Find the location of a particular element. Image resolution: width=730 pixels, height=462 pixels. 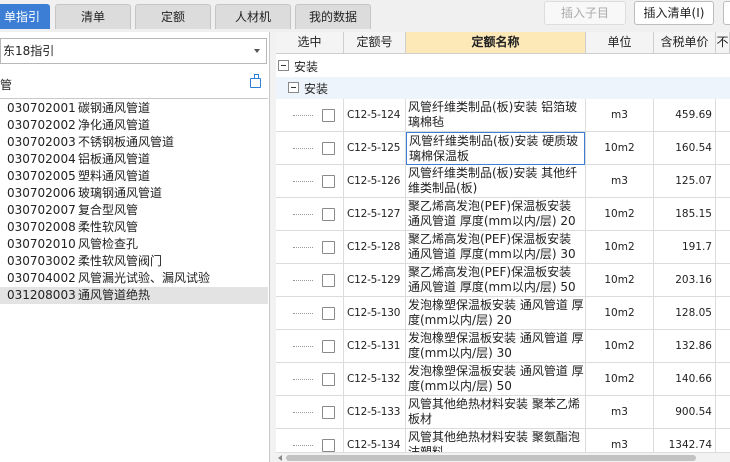

header-quota-code: 定额号 is located at coordinates (375, 43).